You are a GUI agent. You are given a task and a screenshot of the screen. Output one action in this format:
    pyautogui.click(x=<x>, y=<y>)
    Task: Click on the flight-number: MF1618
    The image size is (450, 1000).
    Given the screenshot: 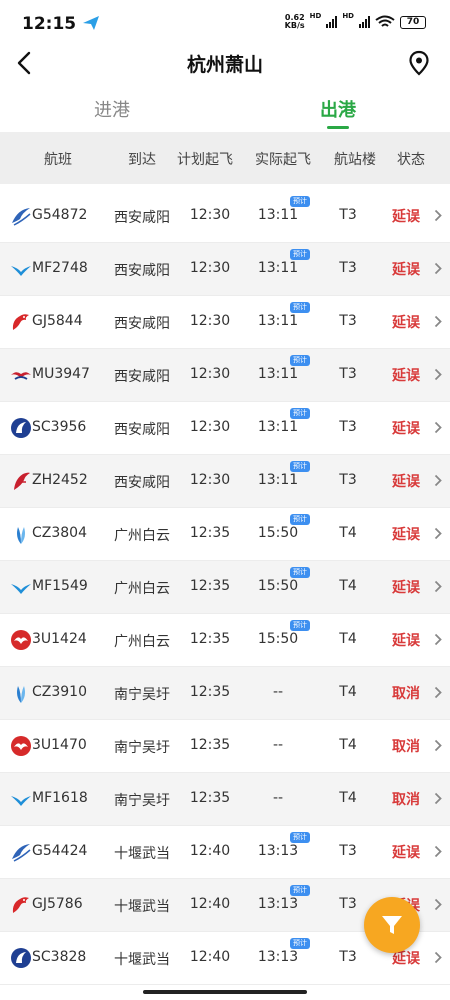 What is the action you would take?
    pyautogui.click(x=60, y=798)
    